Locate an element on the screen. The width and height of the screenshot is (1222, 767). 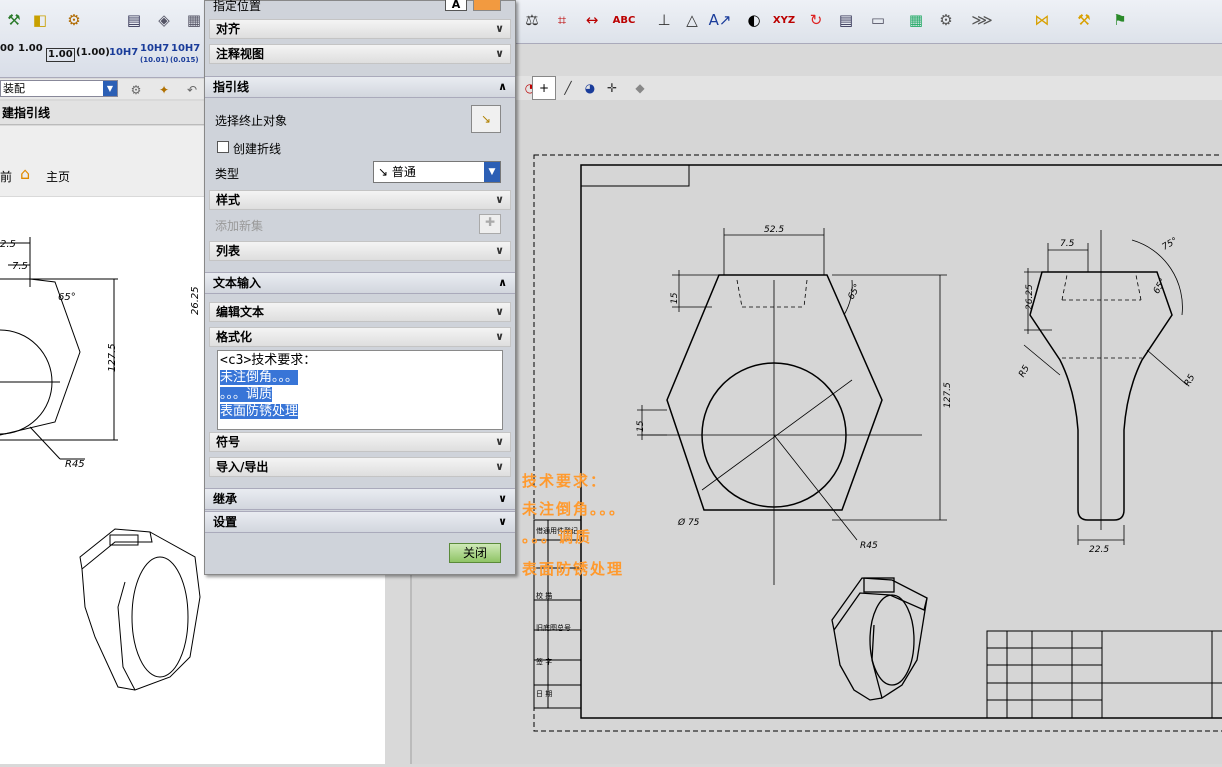
section-format-label: 格式化 is located at coordinates (234, 337).